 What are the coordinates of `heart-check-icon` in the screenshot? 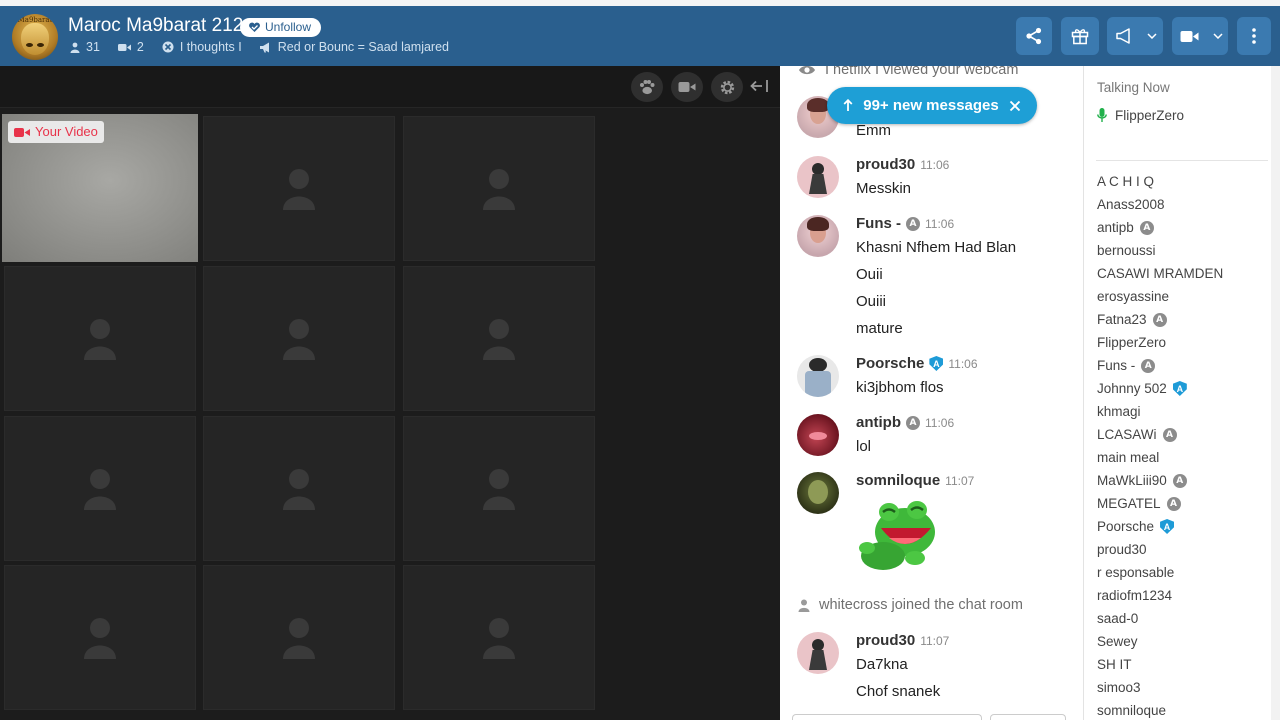 It's located at (254, 27).